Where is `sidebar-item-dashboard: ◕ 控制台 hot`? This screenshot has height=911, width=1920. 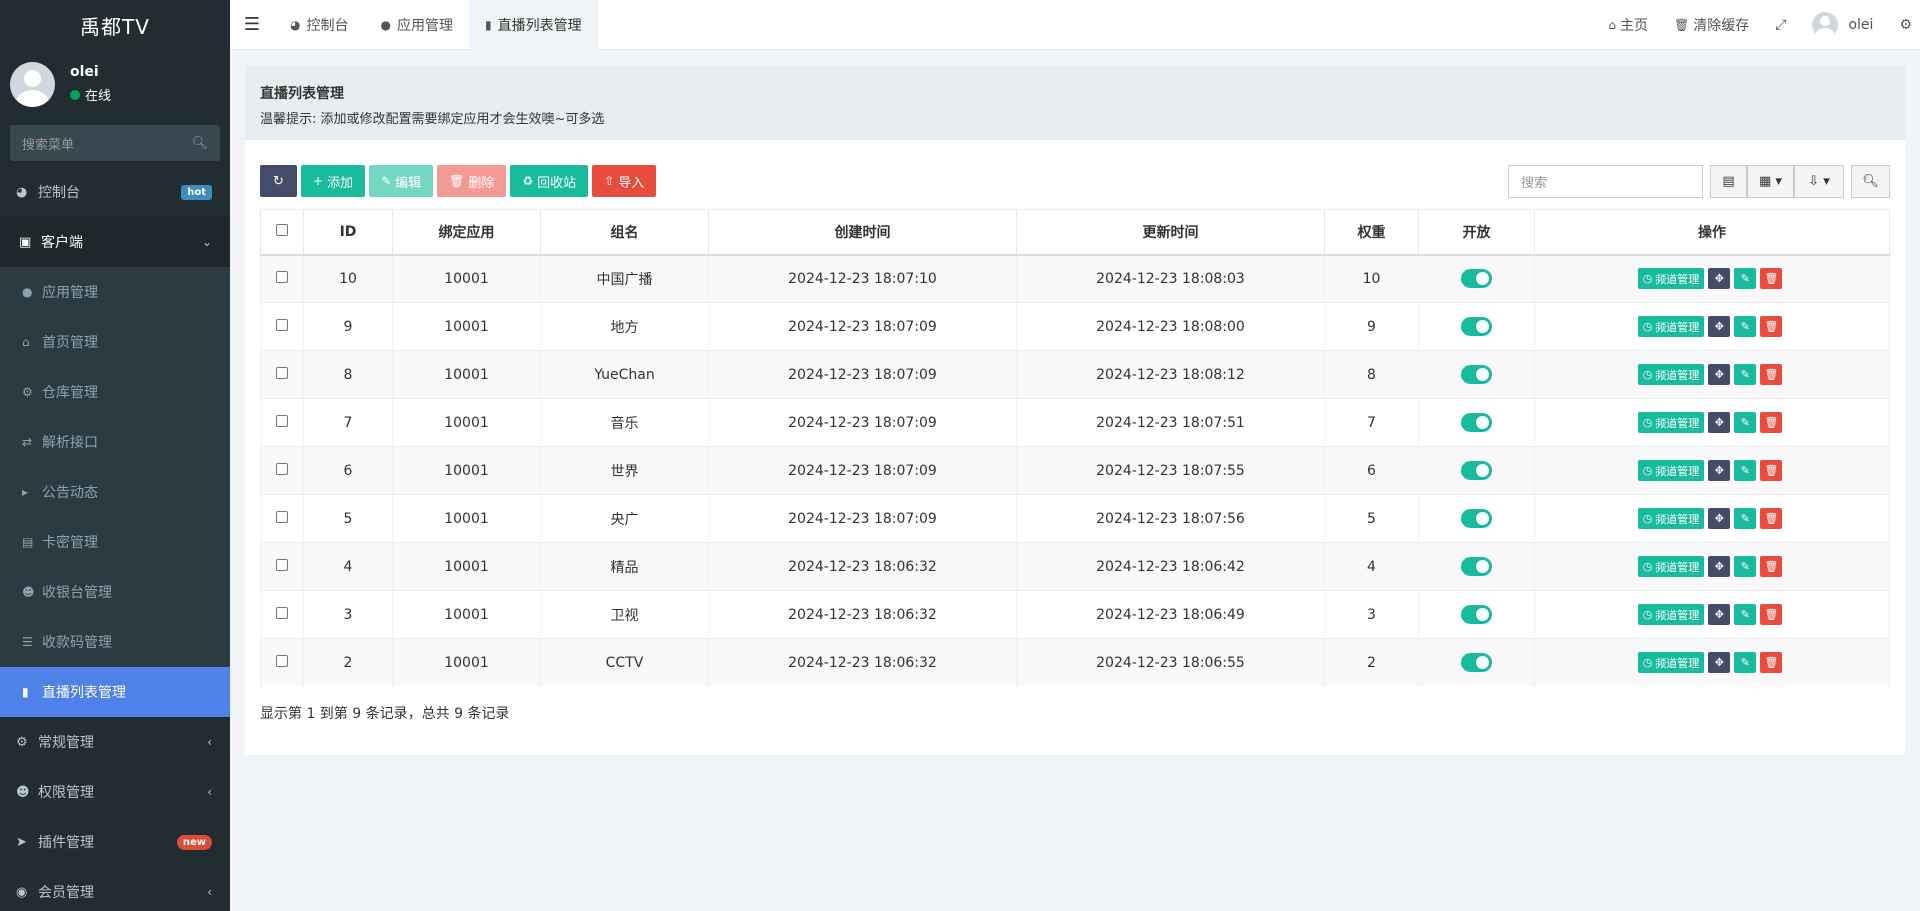 sidebar-item-dashboard: ◕ 控制台 hot is located at coordinates (115, 192).